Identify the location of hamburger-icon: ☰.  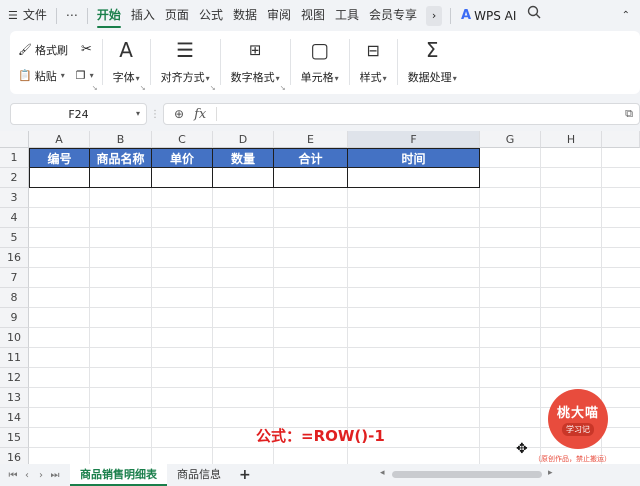
(11, 15).